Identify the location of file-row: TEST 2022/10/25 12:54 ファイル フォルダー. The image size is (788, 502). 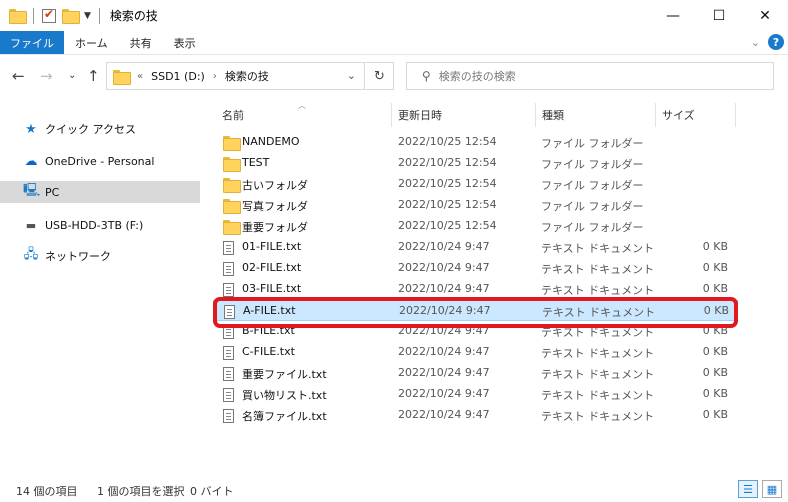
(475, 163).